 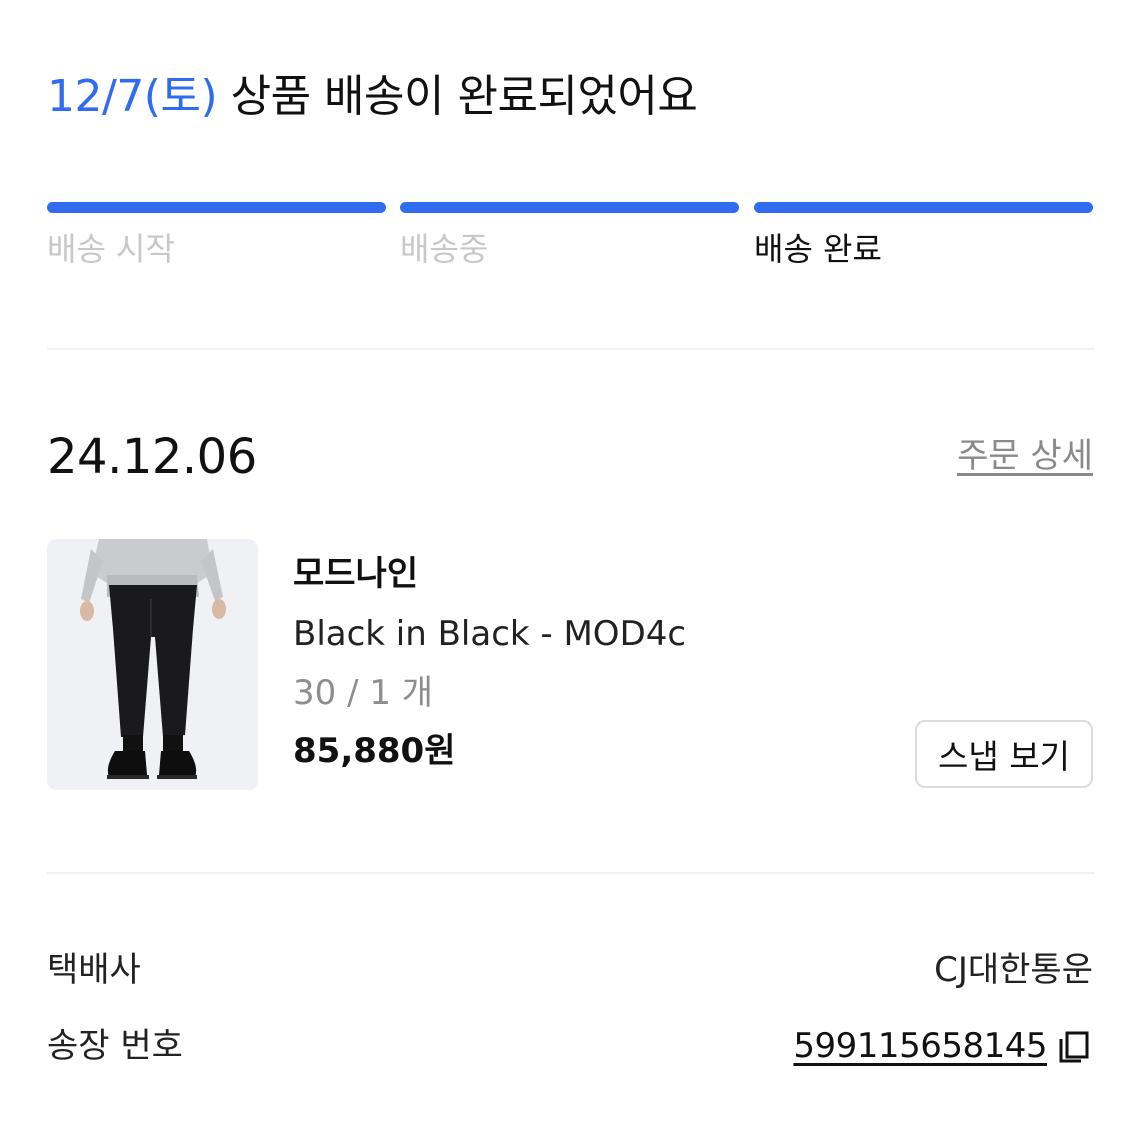 I want to click on product-brand: 모드나인, so click(x=355, y=574).